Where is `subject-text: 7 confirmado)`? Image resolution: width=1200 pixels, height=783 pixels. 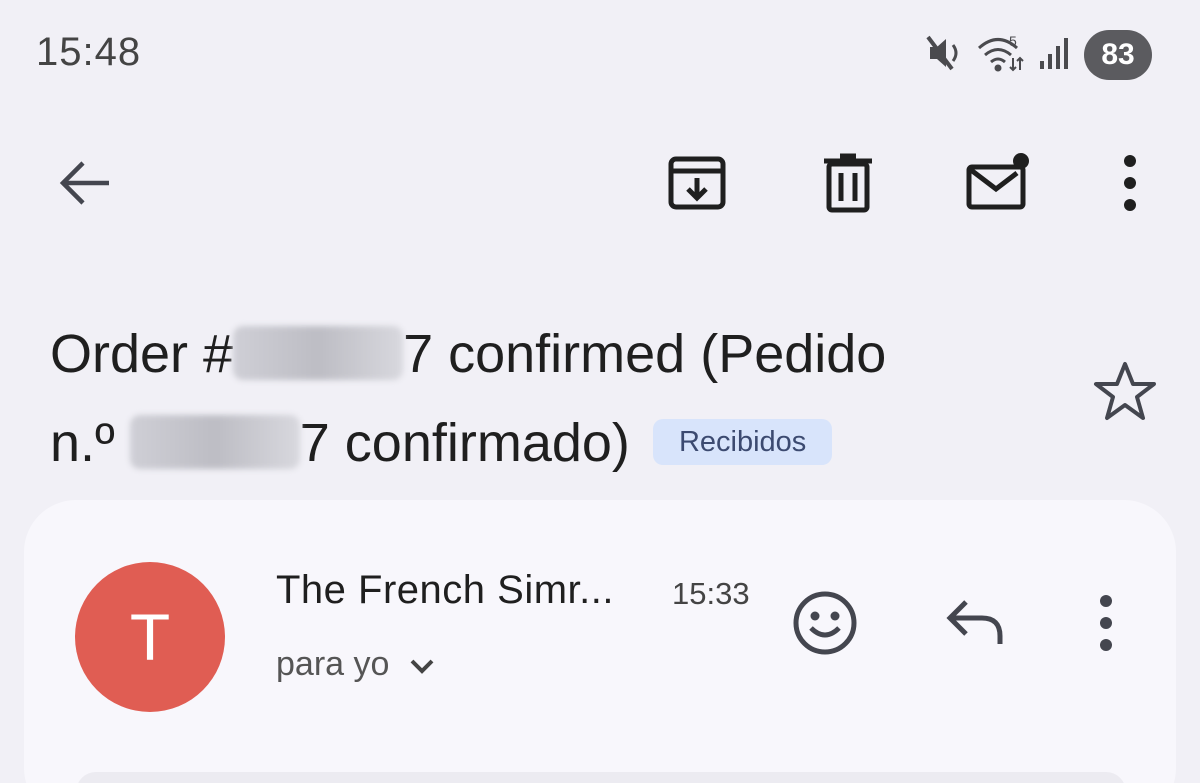
subject-text: 7 confirmado) is located at coordinates (464, 443).